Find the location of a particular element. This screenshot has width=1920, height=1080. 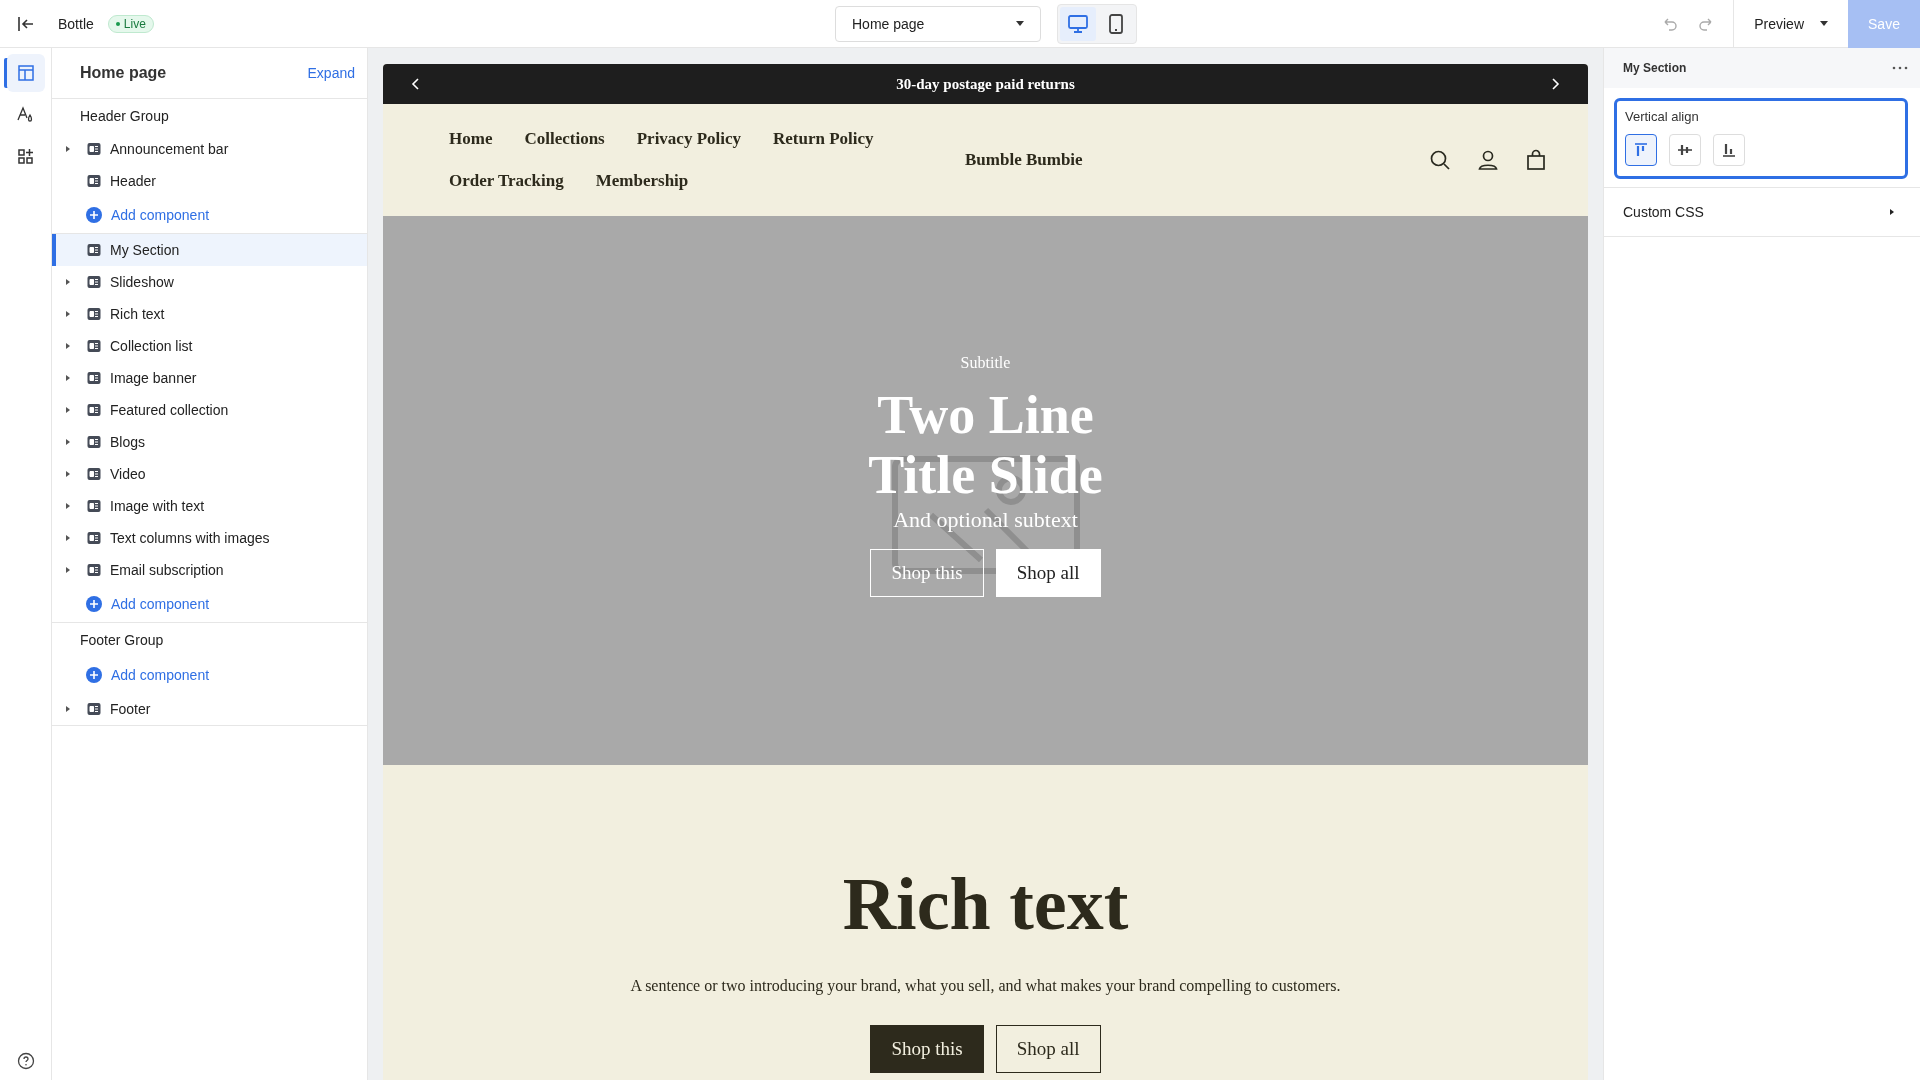

live-badge: Live is located at coordinates (130, 23).